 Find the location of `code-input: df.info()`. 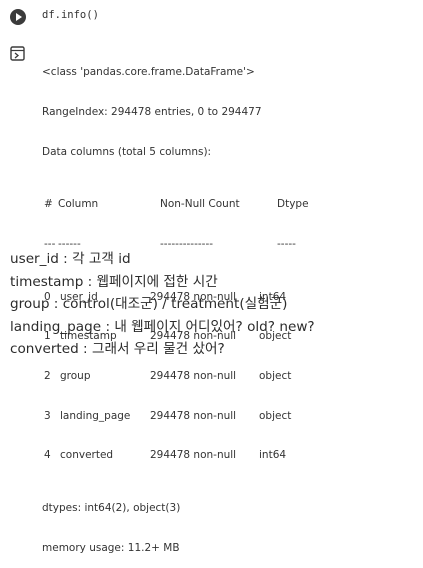

code-input: df.info() is located at coordinates (70, 15).